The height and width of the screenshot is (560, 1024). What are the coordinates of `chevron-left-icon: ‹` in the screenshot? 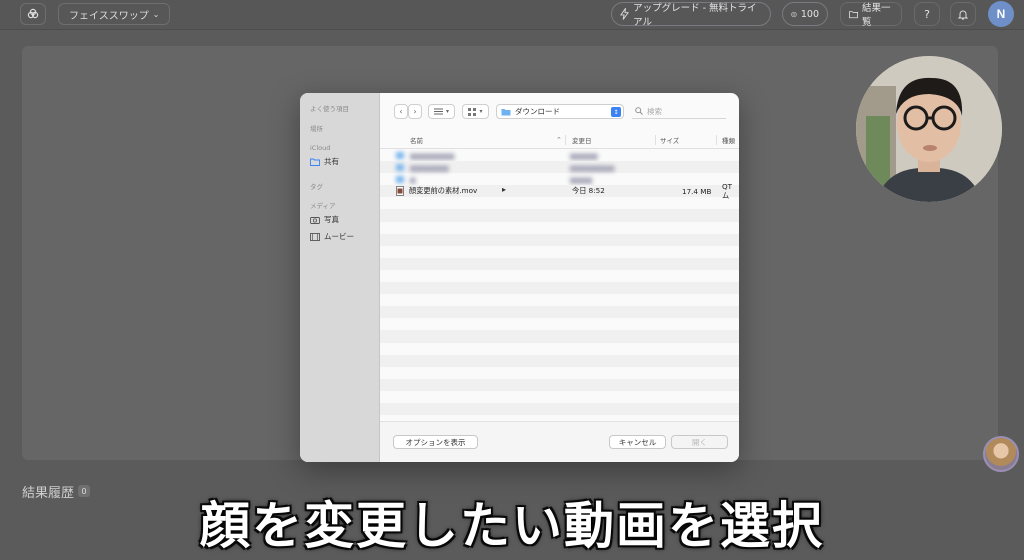 It's located at (401, 111).